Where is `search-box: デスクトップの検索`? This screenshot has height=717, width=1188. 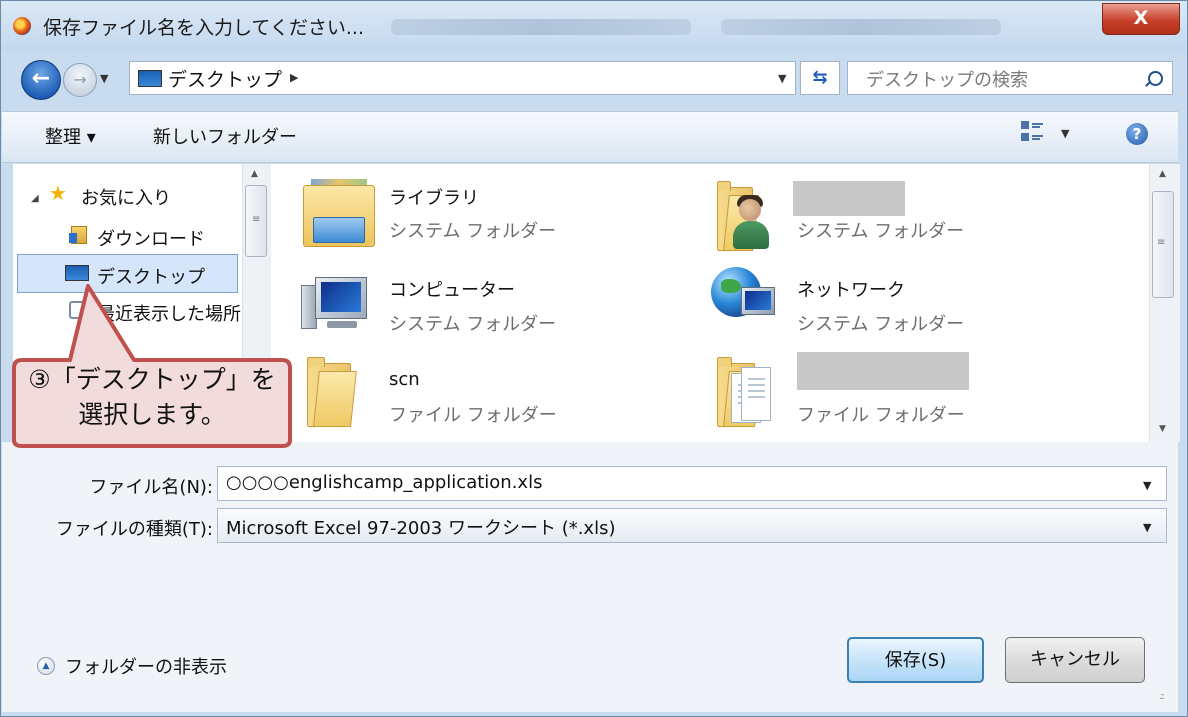
search-box: デスクトップの検索 is located at coordinates (1010, 78).